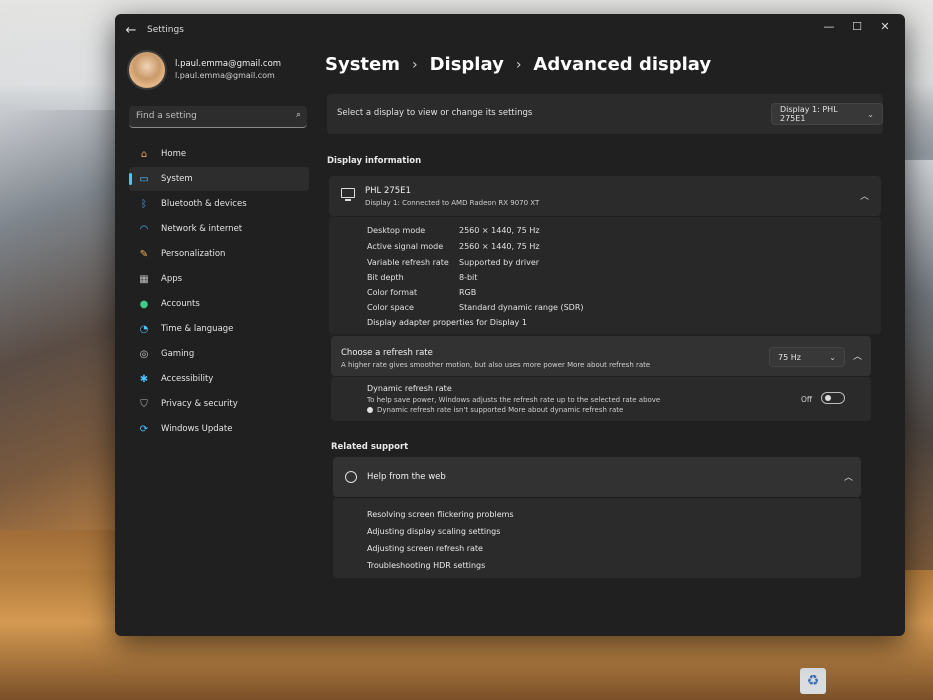  Describe the element at coordinates (385, 277) in the screenshot. I see `info-label: Bit depth` at that location.